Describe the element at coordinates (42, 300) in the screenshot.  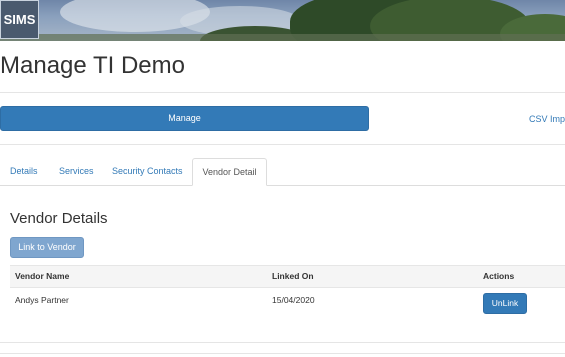
I see `vendor-name-cell: Andys Partner` at that location.